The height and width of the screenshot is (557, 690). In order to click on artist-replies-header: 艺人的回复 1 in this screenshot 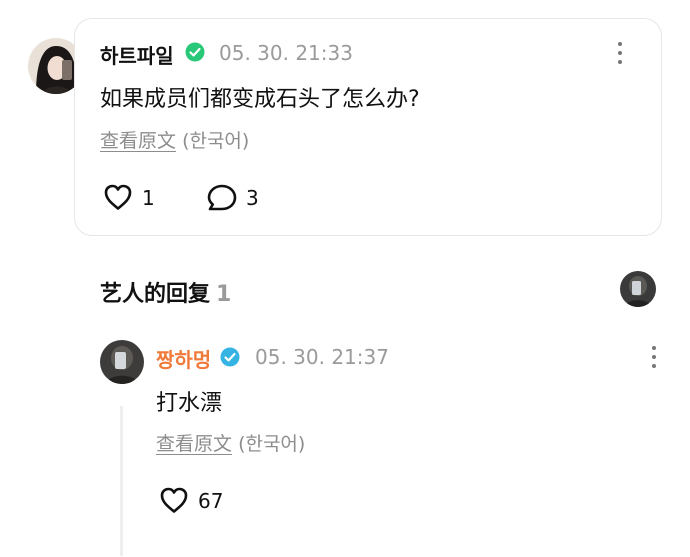, I will do `click(165, 292)`.